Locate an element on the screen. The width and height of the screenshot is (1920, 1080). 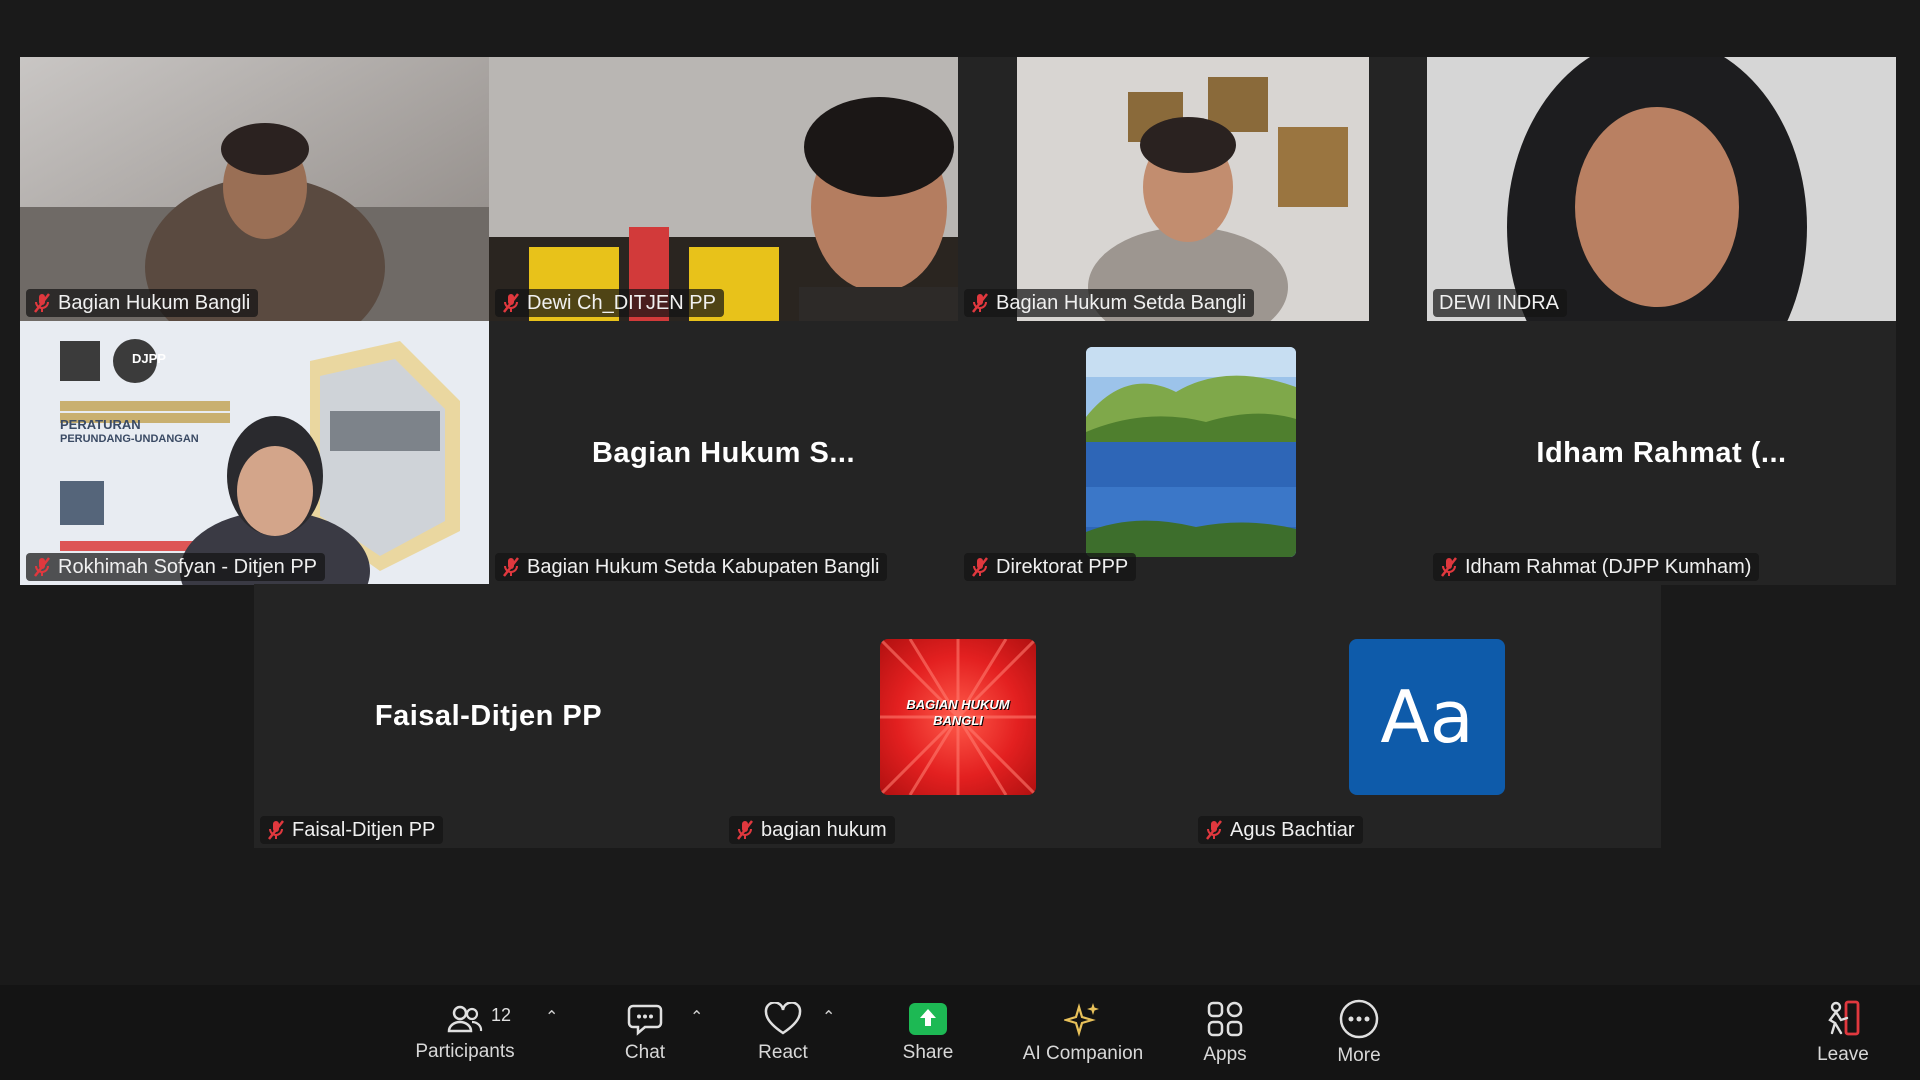
more-label: More is located at coordinates (1359, 1055).